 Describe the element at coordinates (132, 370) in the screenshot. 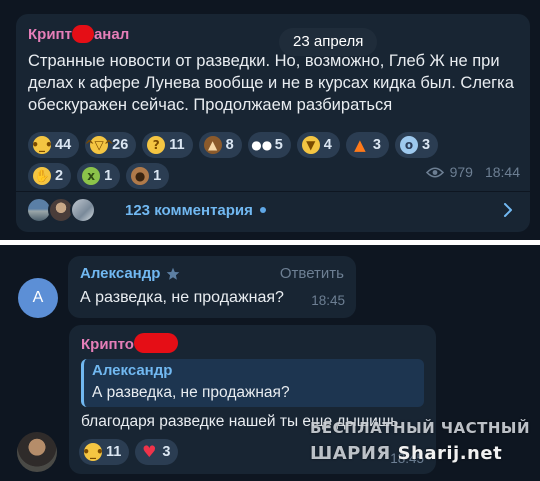

I see `quoted-author: Александр` at that location.